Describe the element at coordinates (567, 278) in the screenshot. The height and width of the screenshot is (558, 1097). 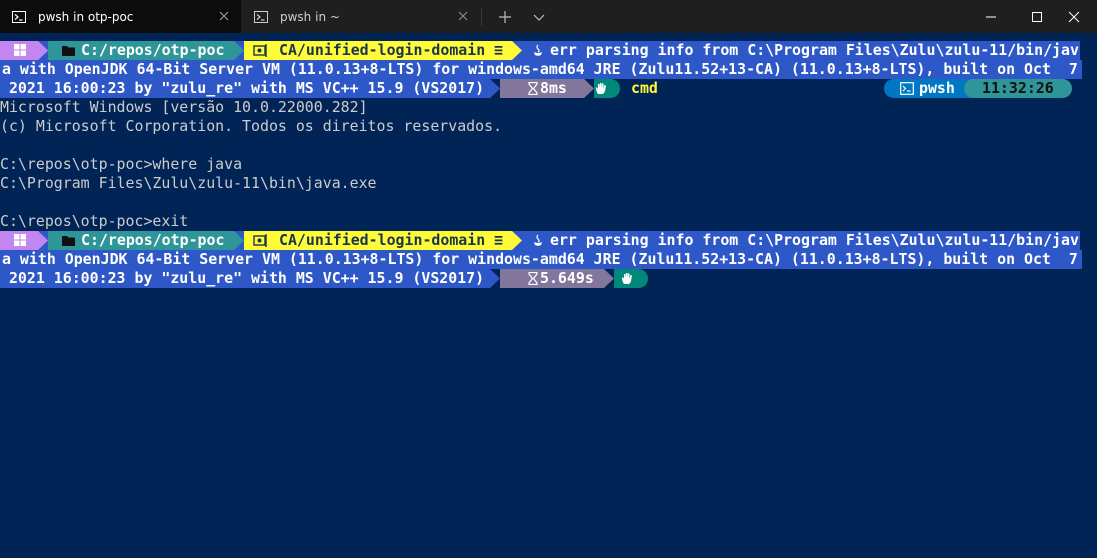
I see `duration-text: 5.649s` at that location.